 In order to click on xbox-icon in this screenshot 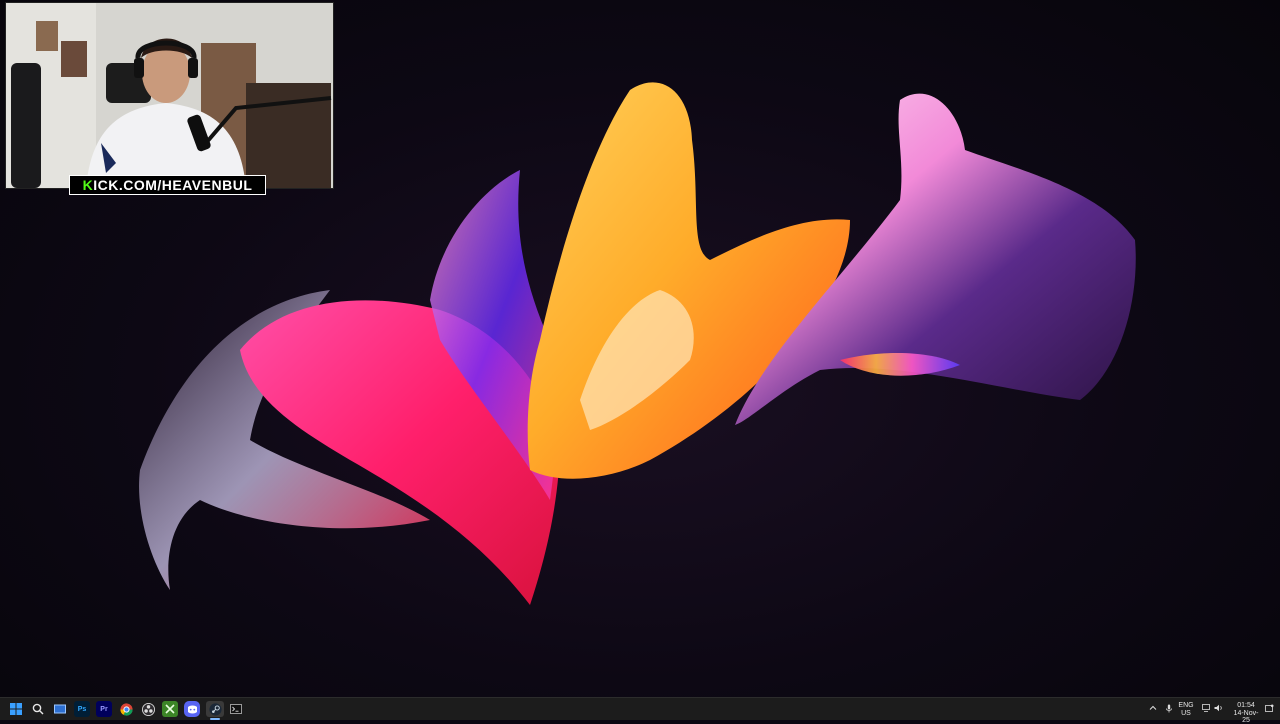, I will do `click(170, 709)`.